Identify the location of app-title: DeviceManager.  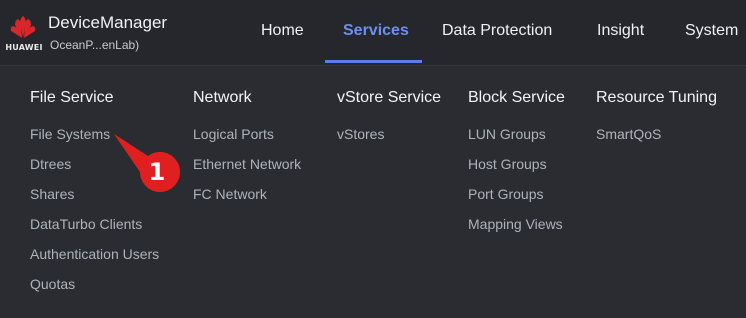
(108, 22).